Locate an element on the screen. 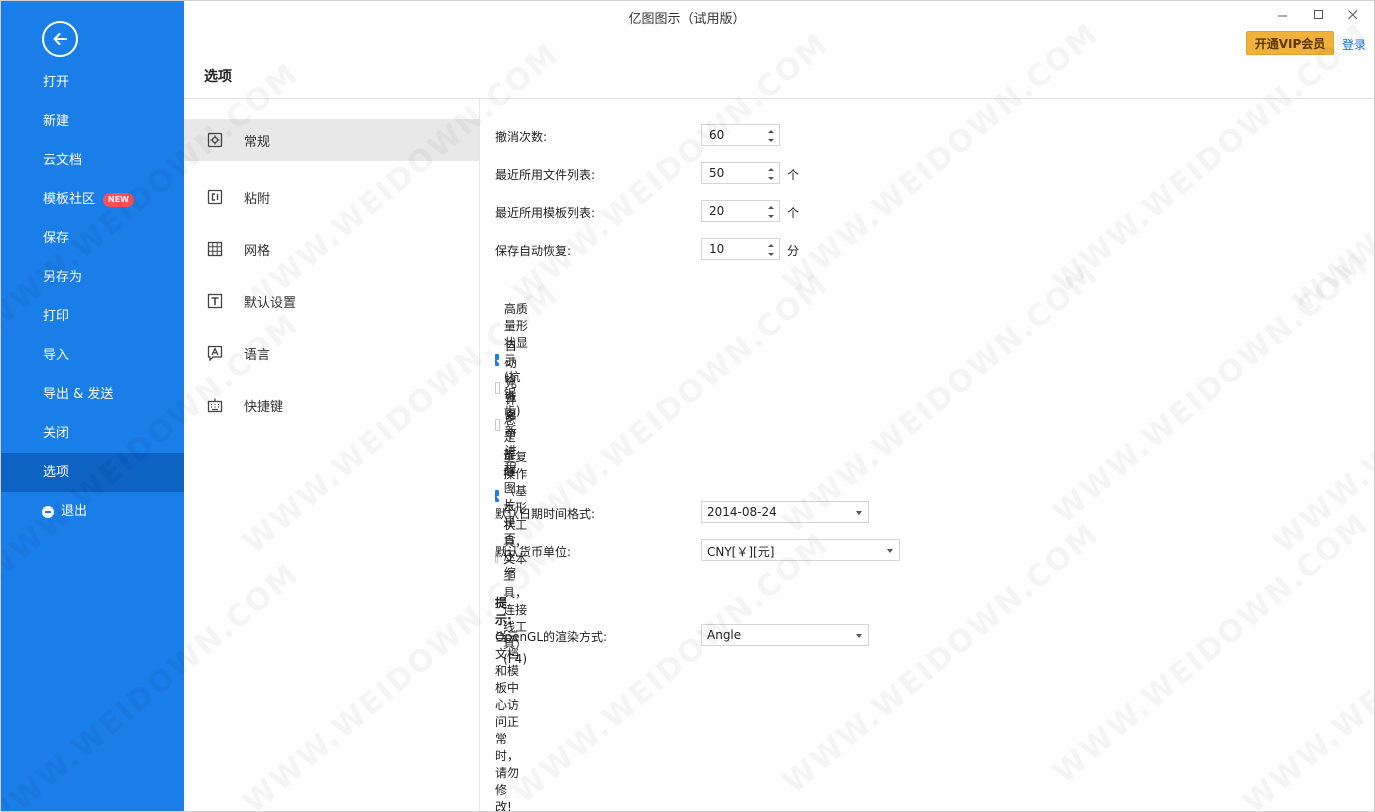  category-language: 语言 is located at coordinates (331, 353).